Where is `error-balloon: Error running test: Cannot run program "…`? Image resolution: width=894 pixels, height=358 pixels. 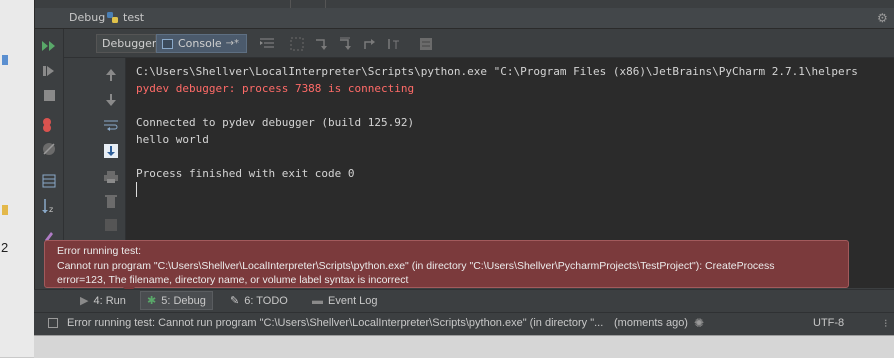 error-balloon: Error running test: Cannot run program "… is located at coordinates (446, 267).